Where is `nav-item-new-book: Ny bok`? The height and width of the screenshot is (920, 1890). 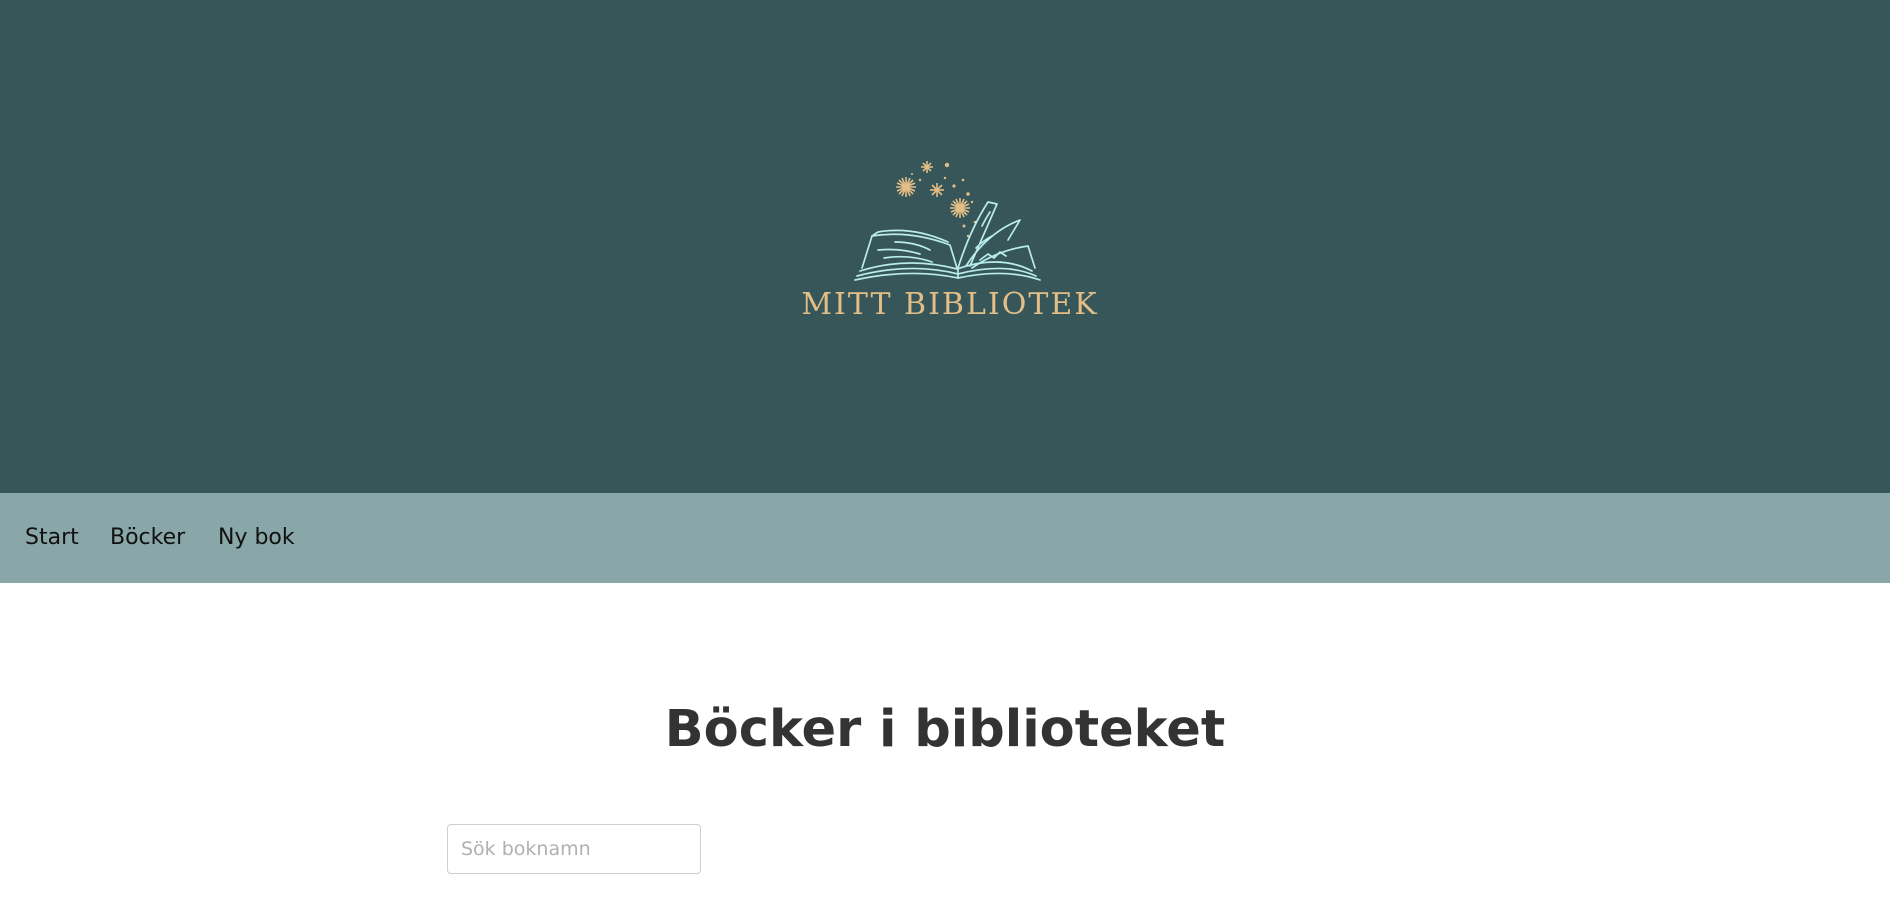 nav-item-new-book: Ny bok is located at coordinates (256, 537).